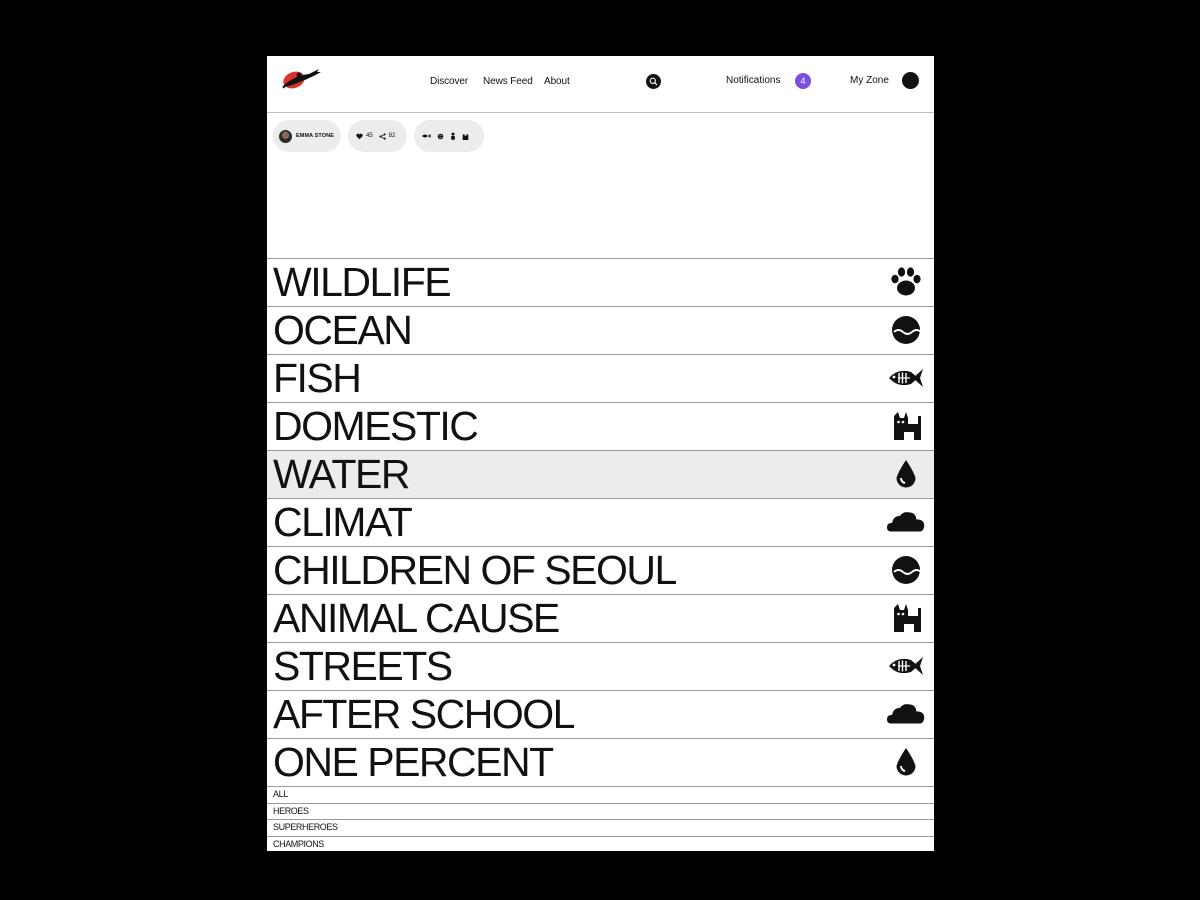 Image resolution: width=1200 pixels, height=900 pixels. Describe the element at coordinates (600, 475) in the screenshot. I see `category-row: WATER` at that location.